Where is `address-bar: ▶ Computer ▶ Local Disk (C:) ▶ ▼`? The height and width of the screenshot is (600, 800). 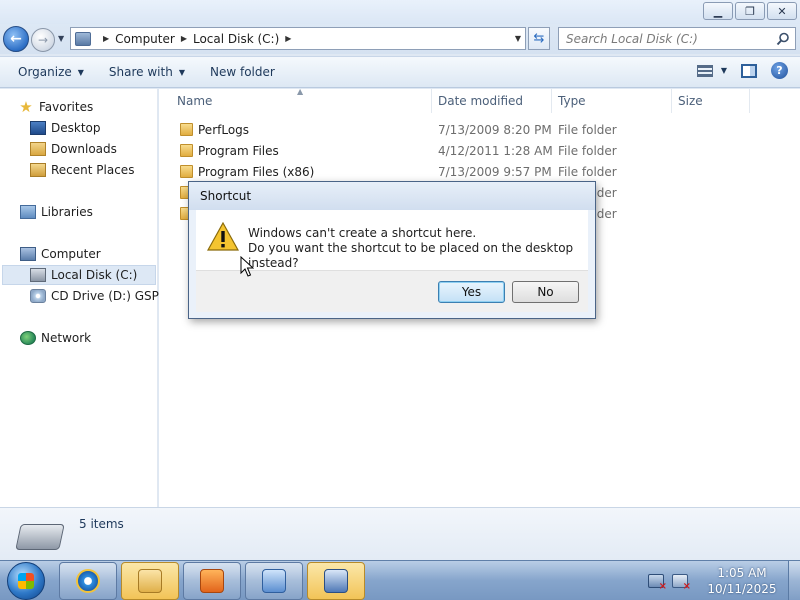
address-bar: ▶ Computer ▶ Local Disk (C:) ▶ ▼ is located at coordinates (298, 38).